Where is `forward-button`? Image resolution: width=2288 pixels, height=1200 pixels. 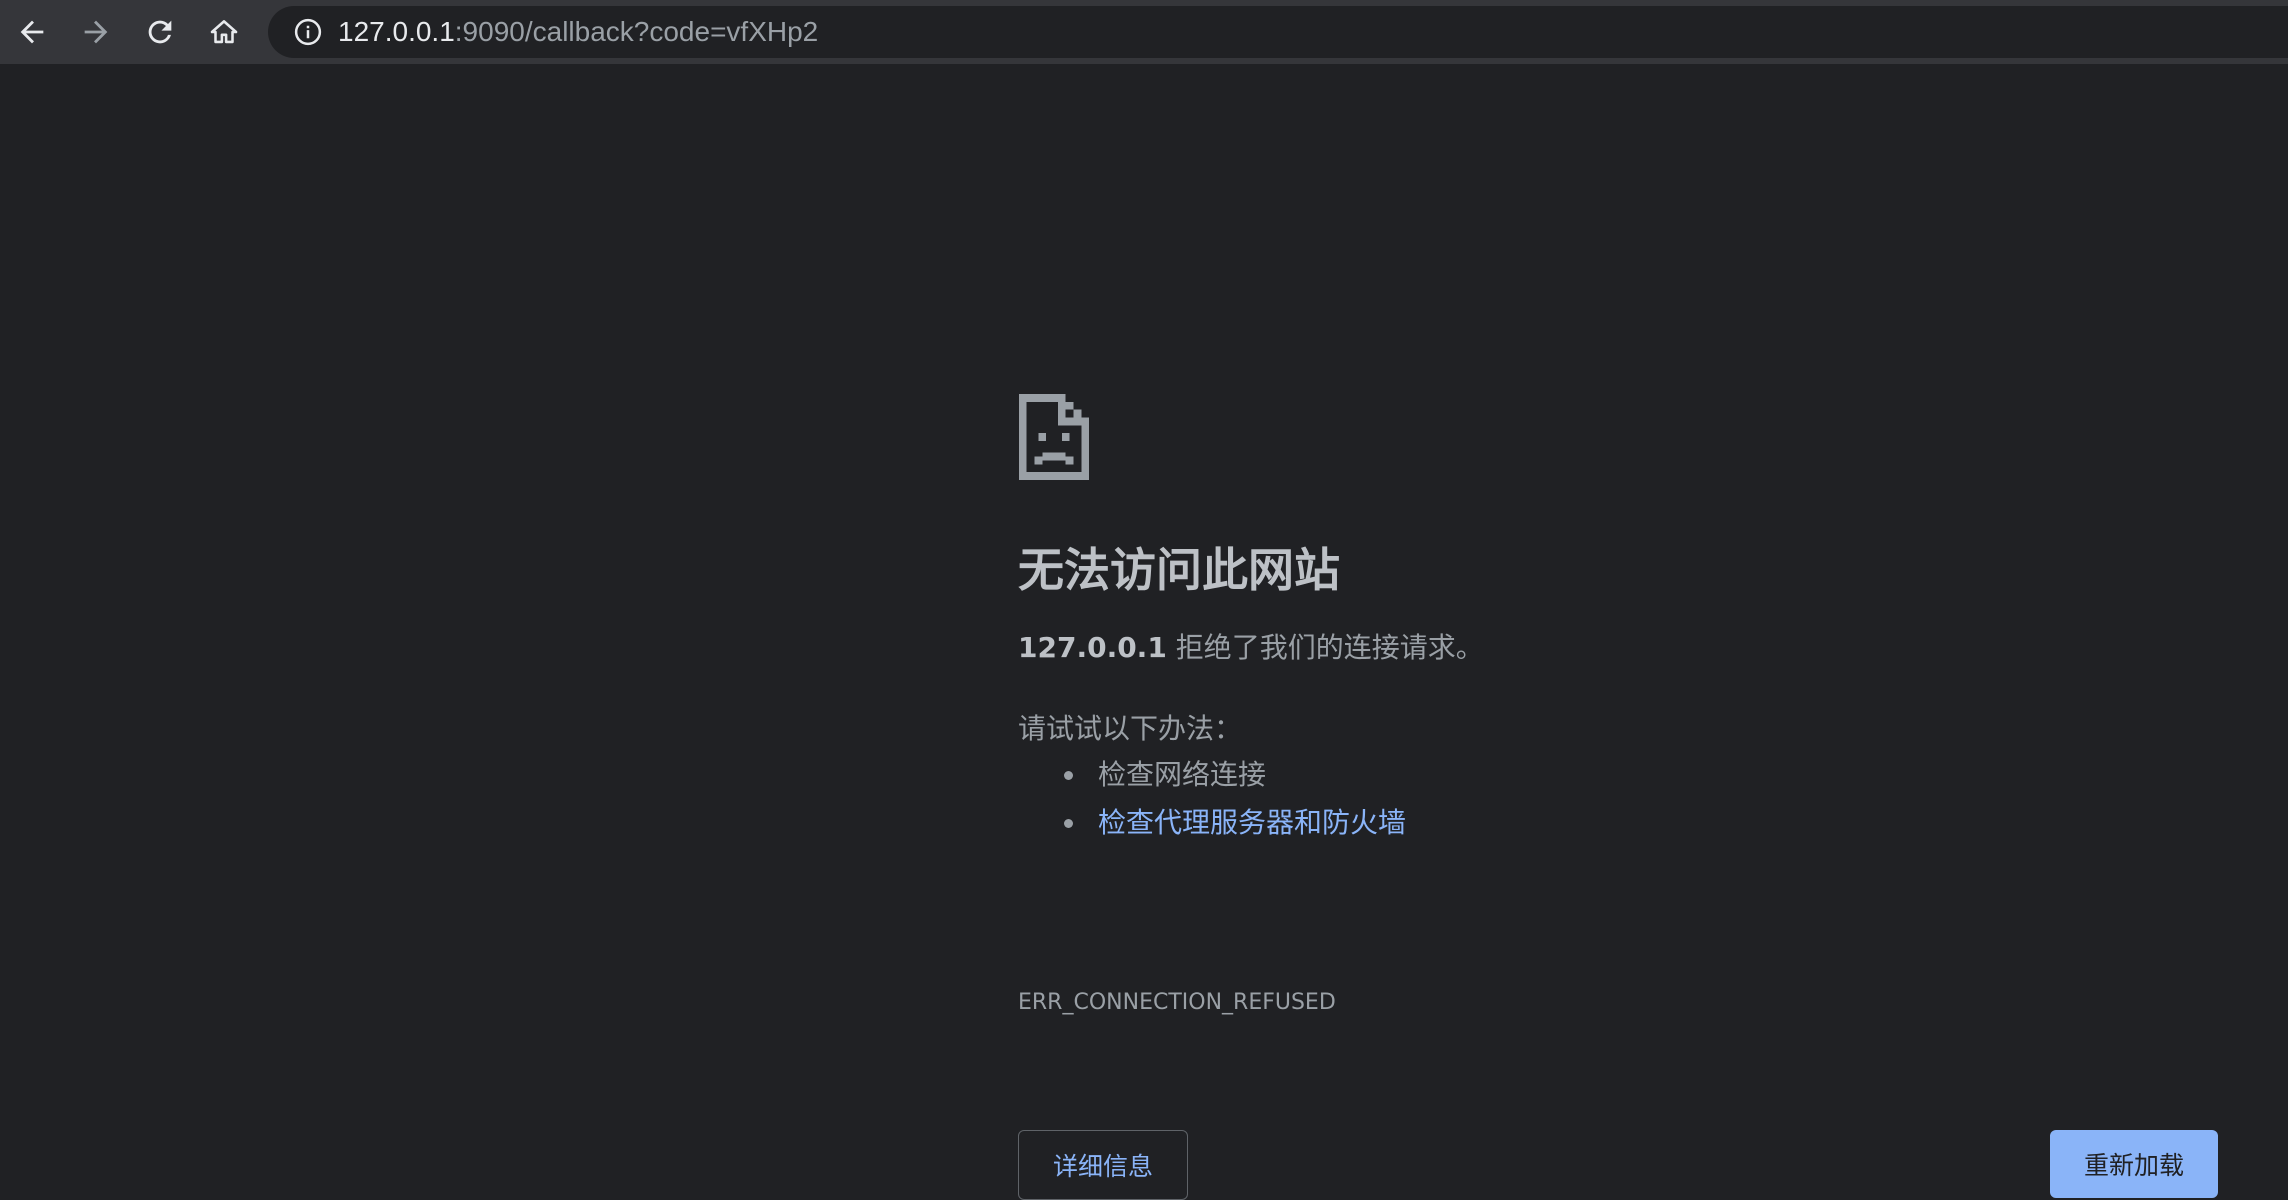
forward-button is located at coordinates (96, 32).